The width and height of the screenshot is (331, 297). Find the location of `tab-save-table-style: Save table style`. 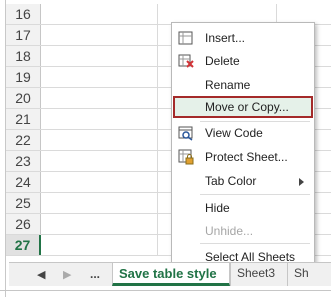

tab-save-table-style: Save table style is located at coordinates (171, 274).